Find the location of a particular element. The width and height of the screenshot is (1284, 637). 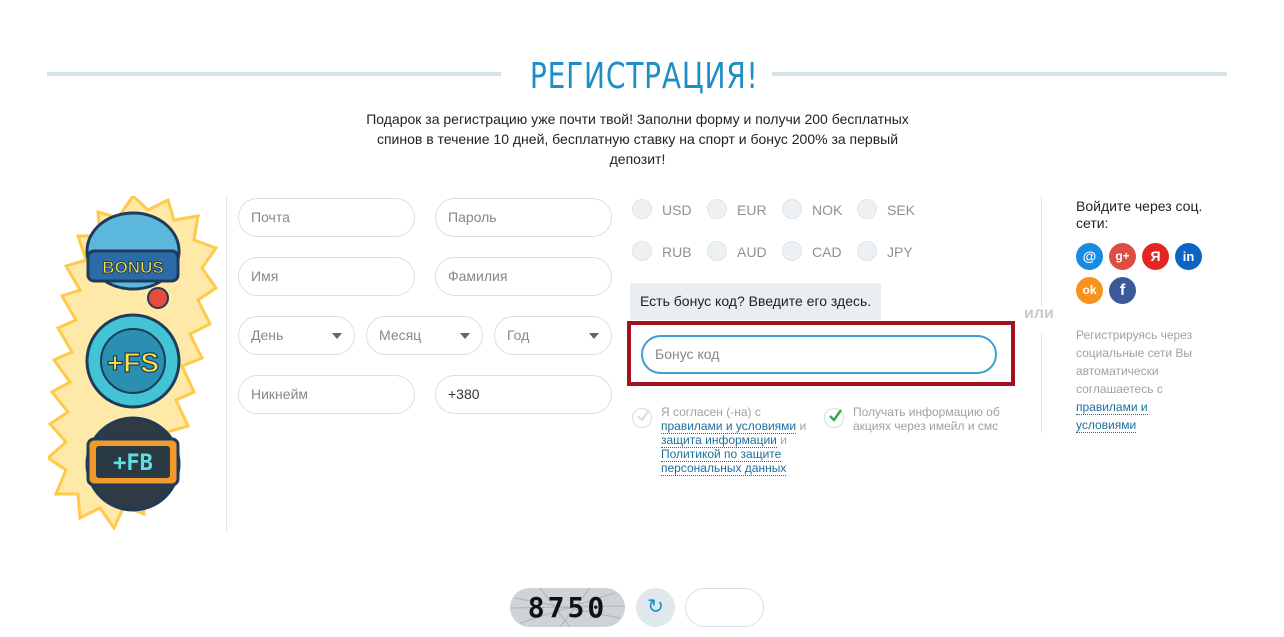

bonus-text: BONUS is located at coordinates (132, 267).